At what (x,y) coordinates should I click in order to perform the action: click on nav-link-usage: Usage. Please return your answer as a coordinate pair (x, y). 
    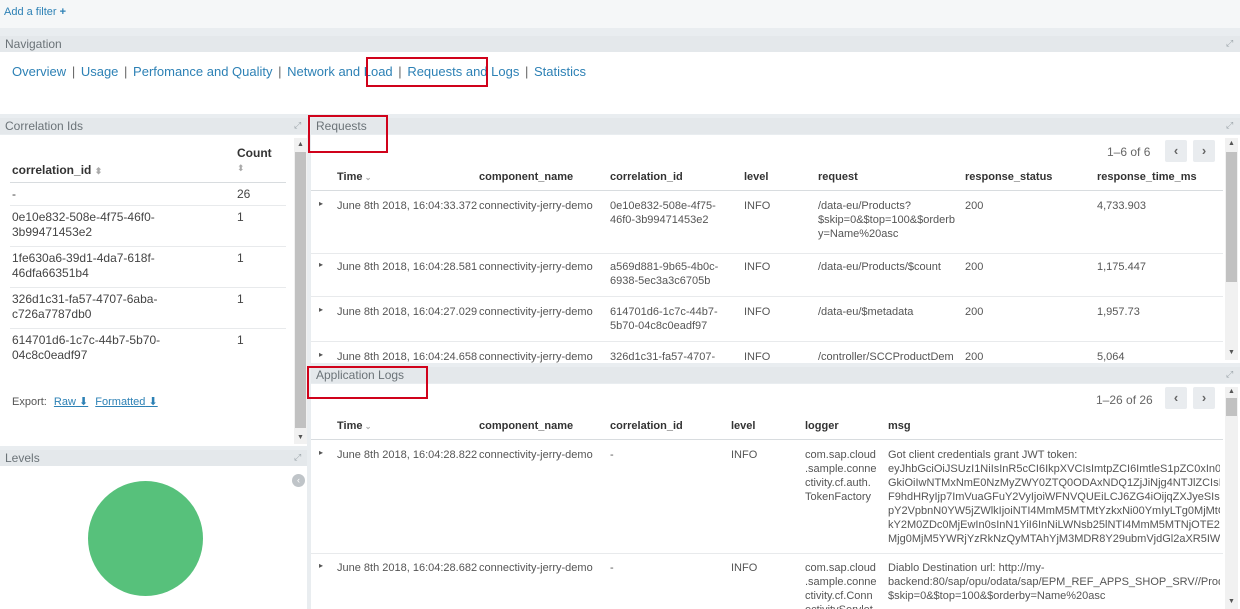
    Looking at the image, I should click on (100, 71).